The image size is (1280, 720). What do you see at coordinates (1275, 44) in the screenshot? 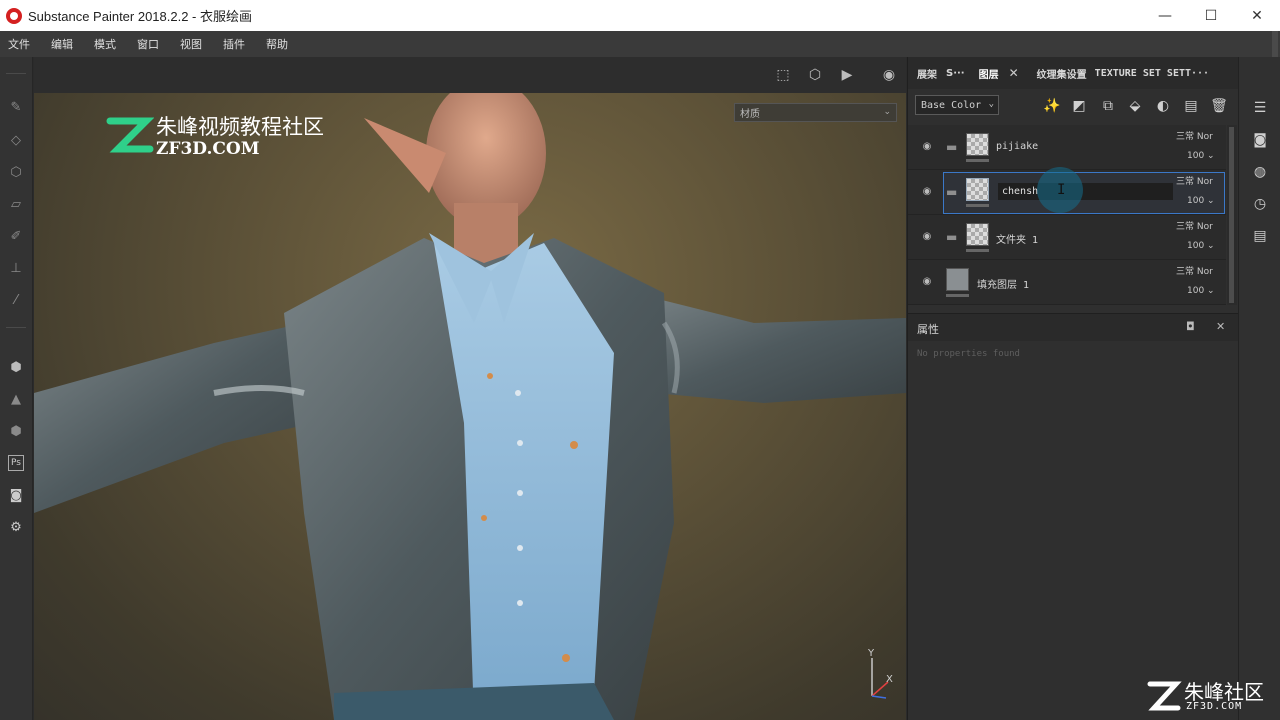
I see `menu-scroll-handle` at bounding box center [1275, 44].